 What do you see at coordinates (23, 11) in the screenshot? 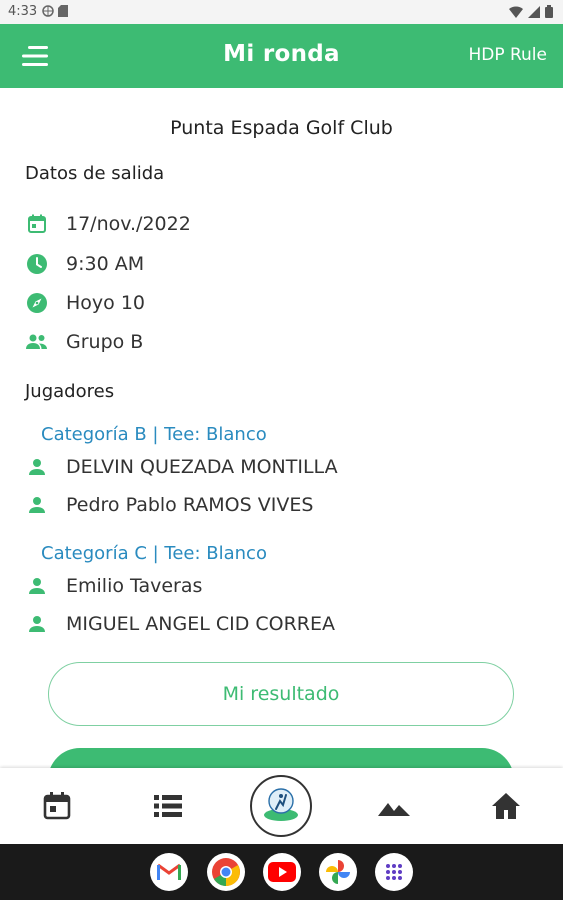
I see `status-time: 4:33` at bounding box center [23, 11].